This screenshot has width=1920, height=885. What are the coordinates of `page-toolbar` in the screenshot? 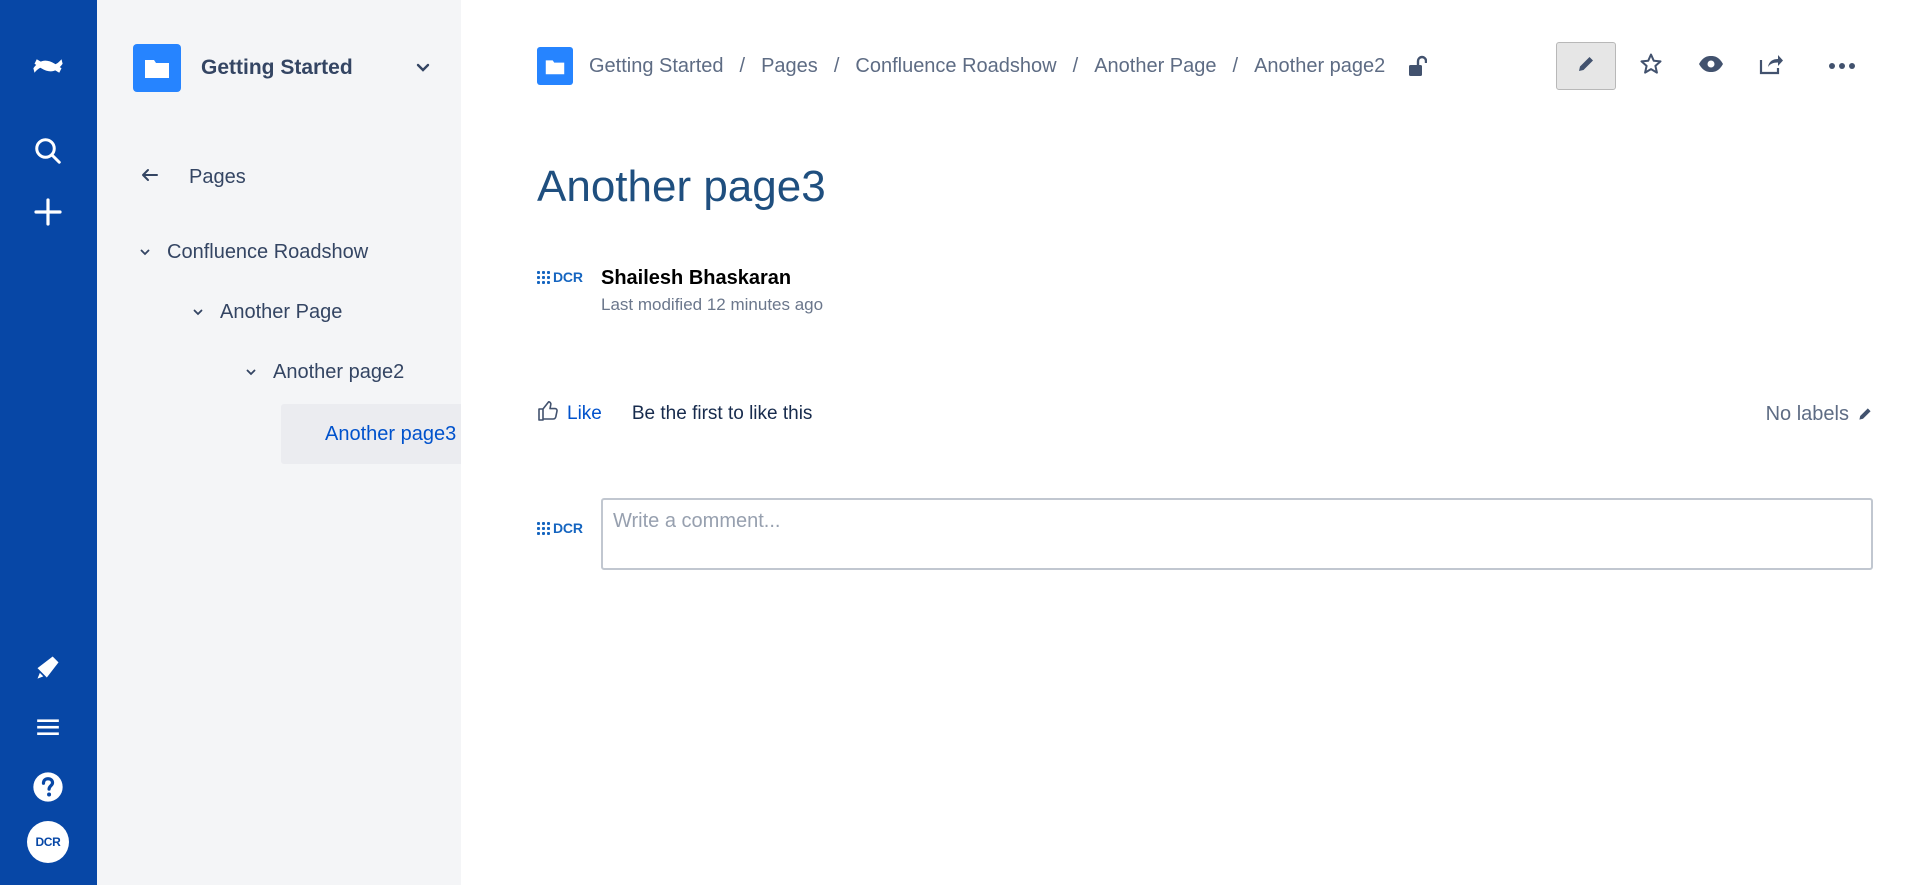 It's located at (1719, 66).